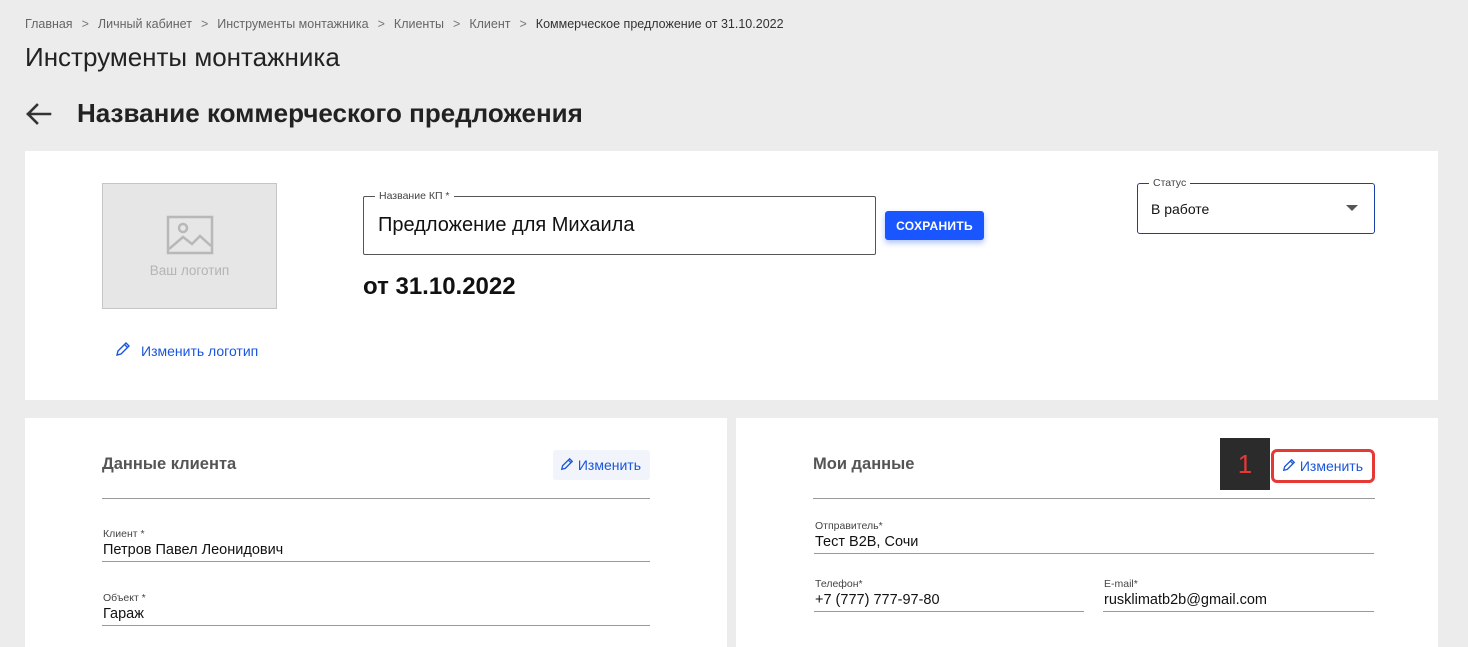 The height and width of the screenshot is (647, 1468). What do you see at coordinates (292, 24) in the screenshot?
I see `breadcrumb-installer-tools: Инструменты монтажника` at bounding box center [292, 24].